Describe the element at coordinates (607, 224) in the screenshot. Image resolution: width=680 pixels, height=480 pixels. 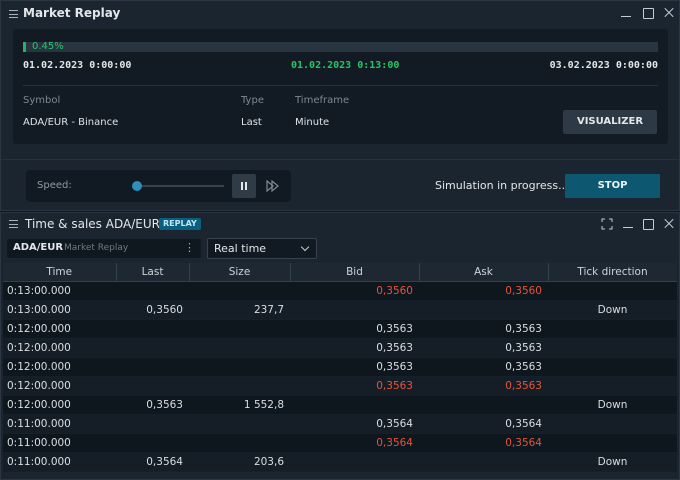
I see `expand-icon` at that location.